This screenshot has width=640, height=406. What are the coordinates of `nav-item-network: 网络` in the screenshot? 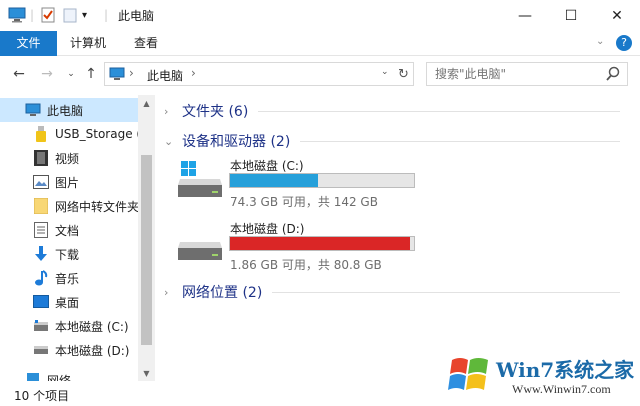 It's located at (69, 374).